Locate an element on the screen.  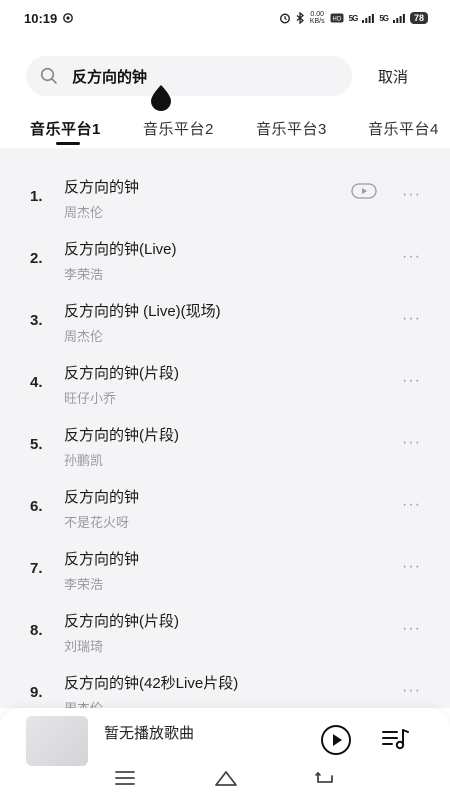
list-item: 1. 反方向的钟 周杰伦 ··· is located at coordinates (225, 197).